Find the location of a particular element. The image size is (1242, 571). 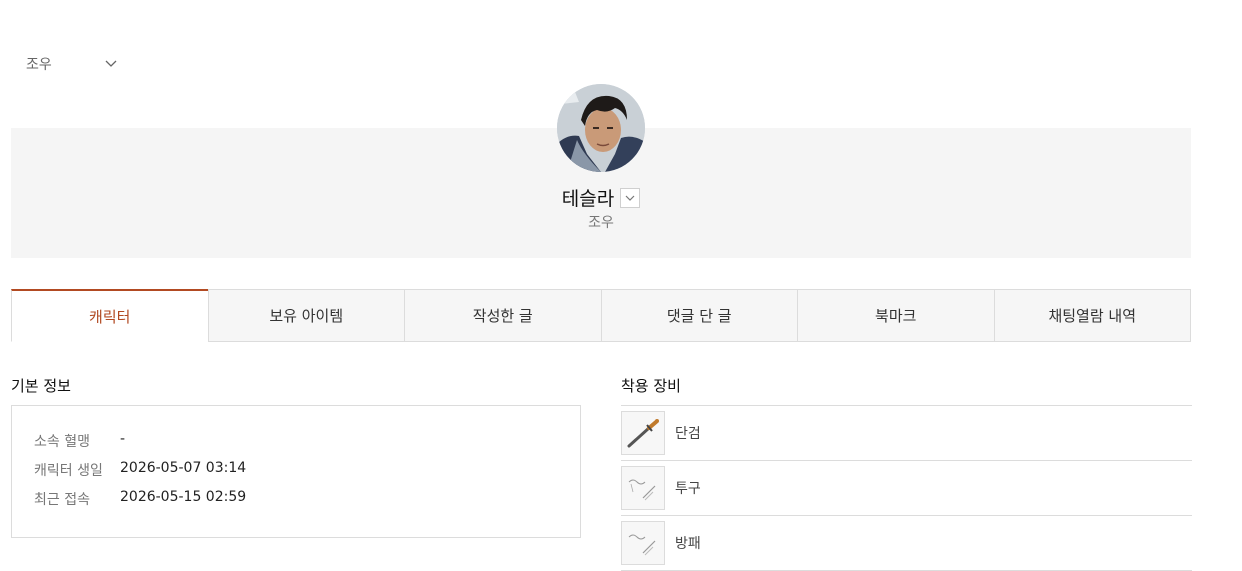

info-label: 소속 혈맹 is located at coordinates (62, 442).